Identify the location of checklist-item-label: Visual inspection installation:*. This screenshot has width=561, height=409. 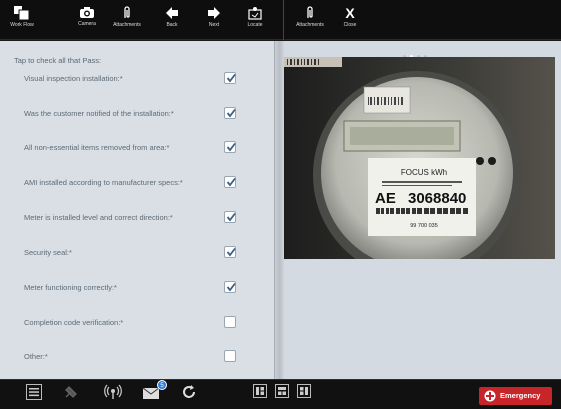
(73, 78).